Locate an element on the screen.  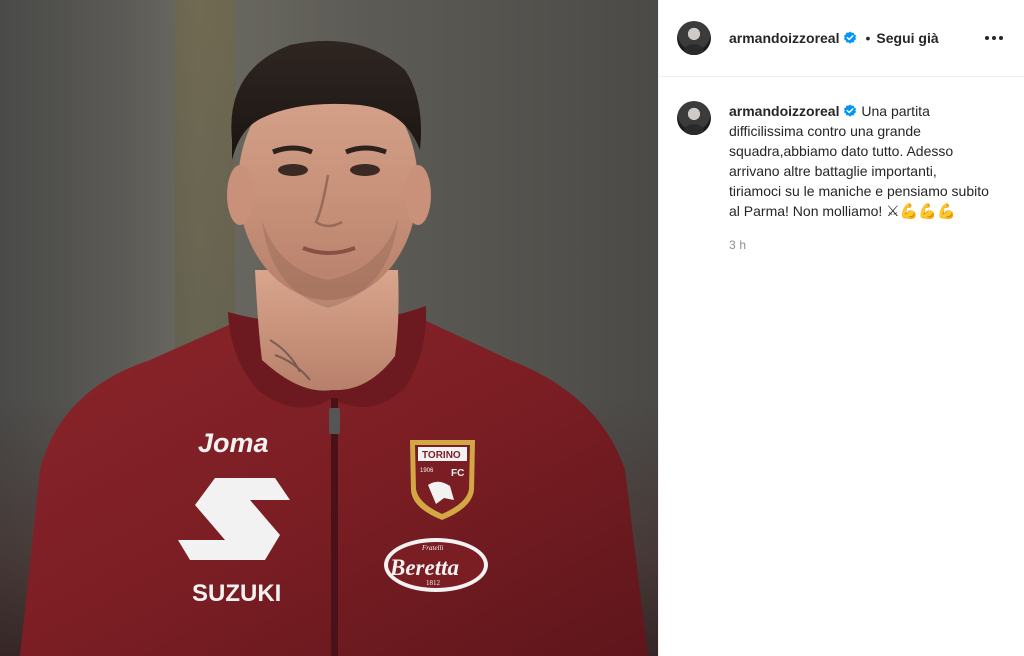
author-username: armandoizzoreal is located at coordinates (784, 38).